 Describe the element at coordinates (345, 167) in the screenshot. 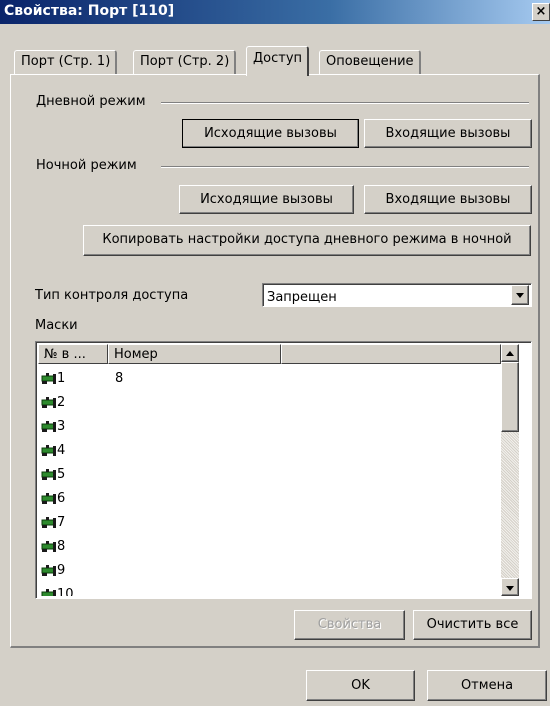

I see `night-mode-divider` at that location.